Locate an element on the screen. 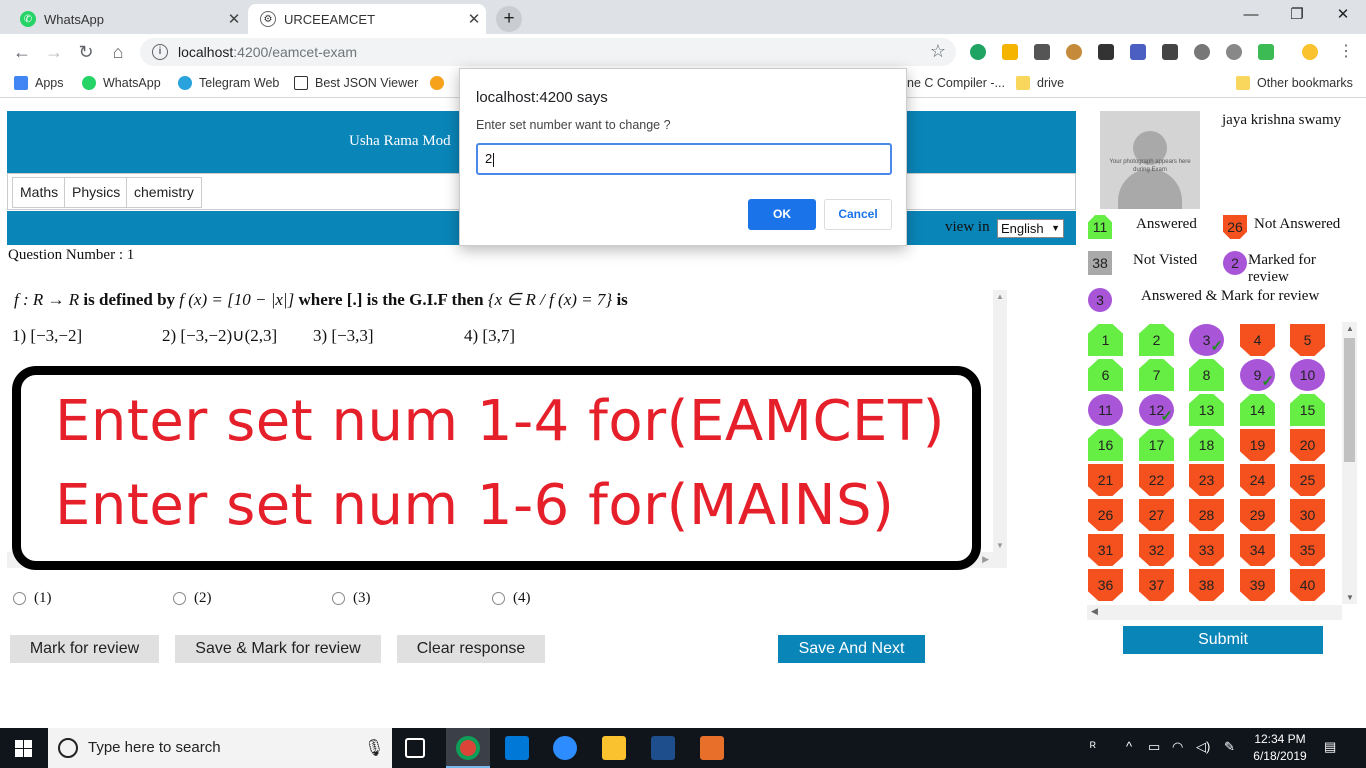 This screenshot has height=768, width=1366. question-palette-item-30: 30 is located at coordinates (1307, 515).